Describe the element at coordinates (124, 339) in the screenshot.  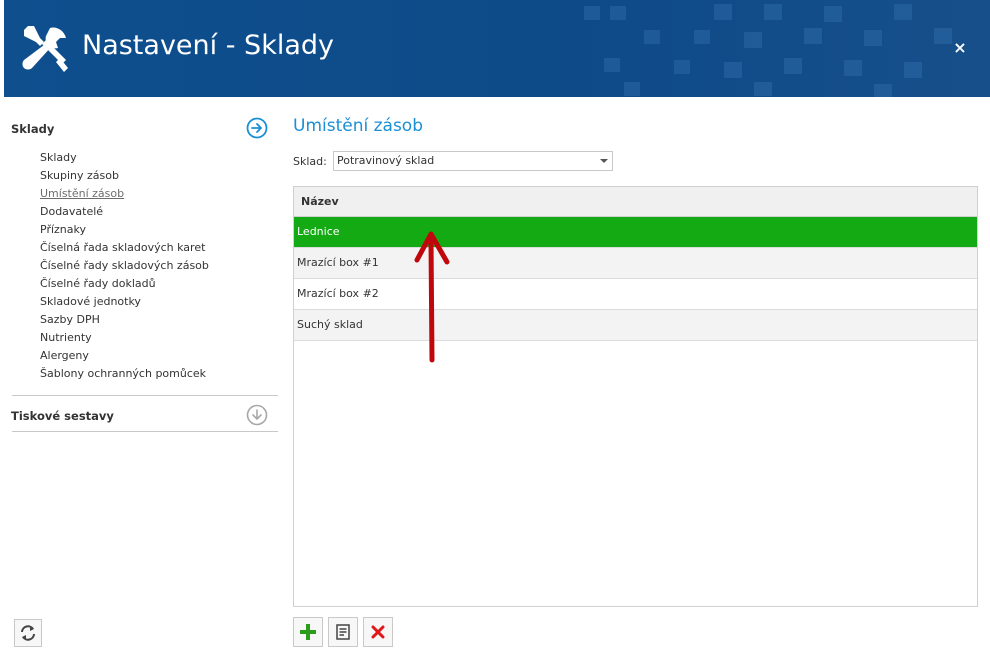
I see `sidebar-item-nutrienty: Nutrienty` at that location.